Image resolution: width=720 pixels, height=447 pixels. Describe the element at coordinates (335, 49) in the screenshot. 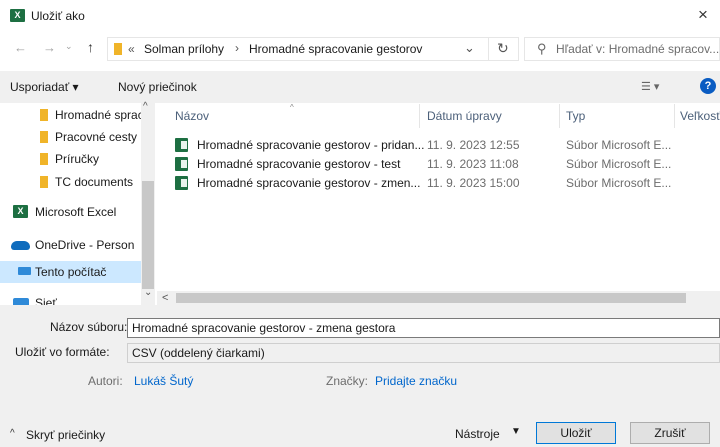

I see `breadcrumb-current: Hromadné spracovanie gestorov` at that location.